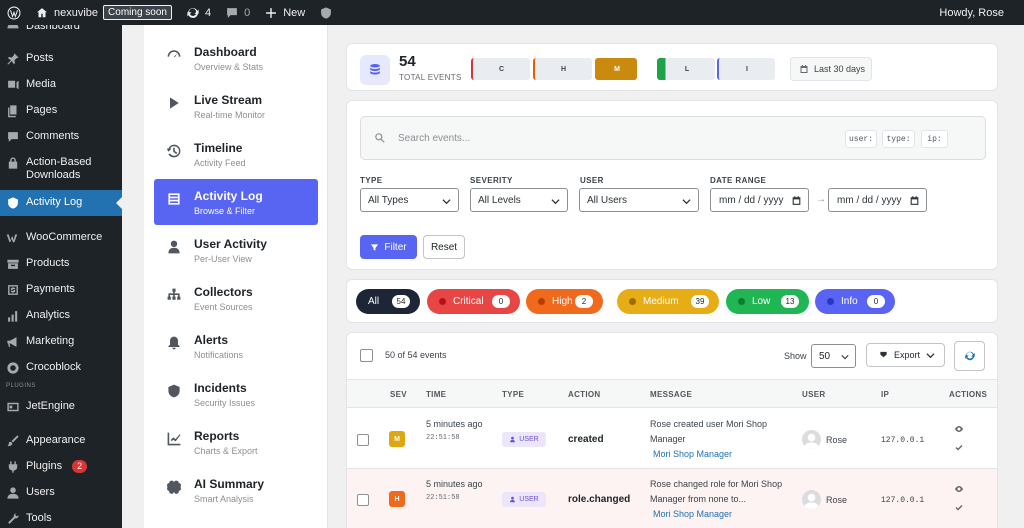 The height and width of the screenshot is (528, 1024). I want to click on menu-pages: Pages, so click(61, 112).